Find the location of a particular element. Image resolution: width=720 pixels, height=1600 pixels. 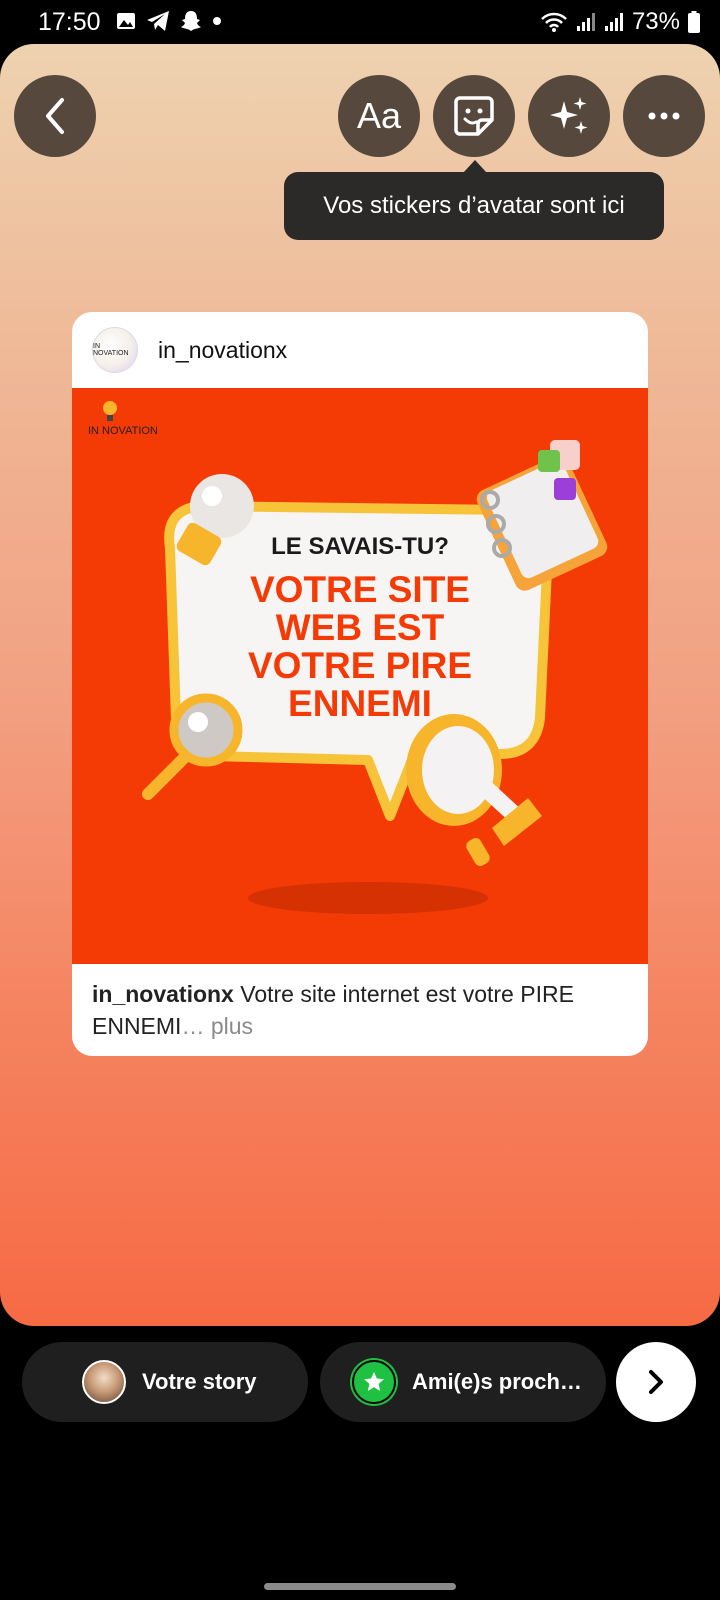

headline-small: LE SAVAIS-TU? is located at coordinates (360, 546).